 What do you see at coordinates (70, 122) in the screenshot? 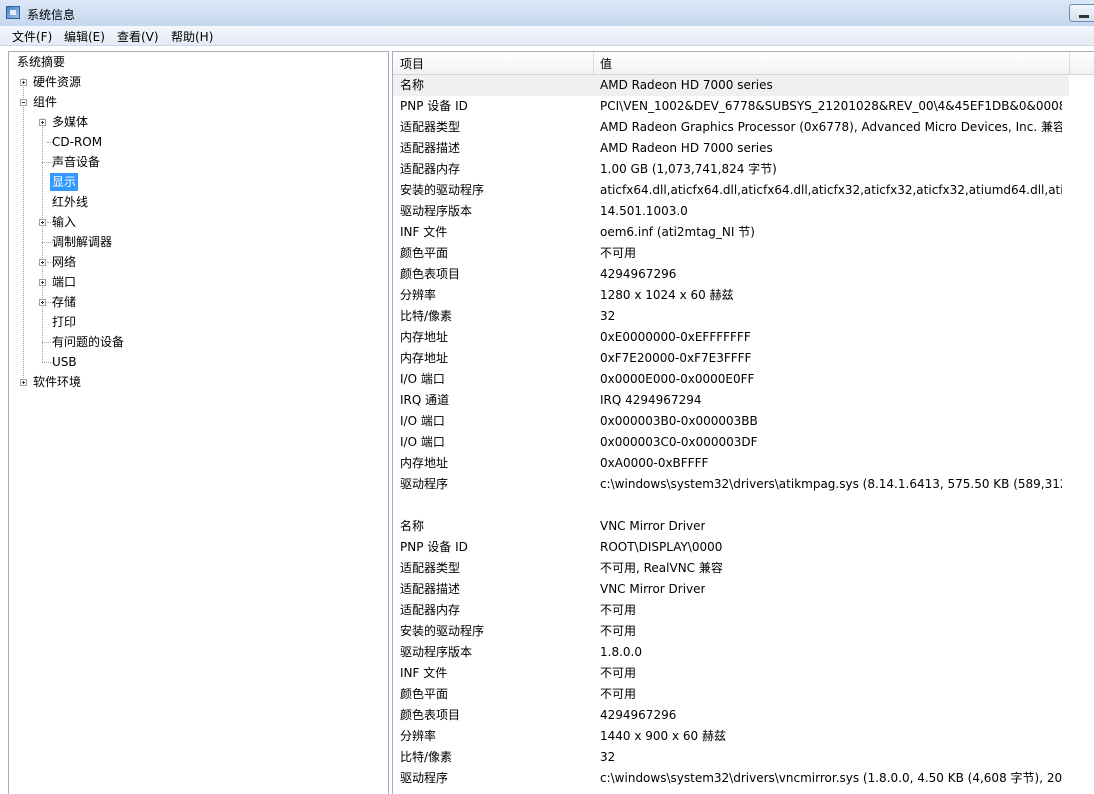
I see `tree-node-multimedia: 多媒体` at bounding box center [70, 122].